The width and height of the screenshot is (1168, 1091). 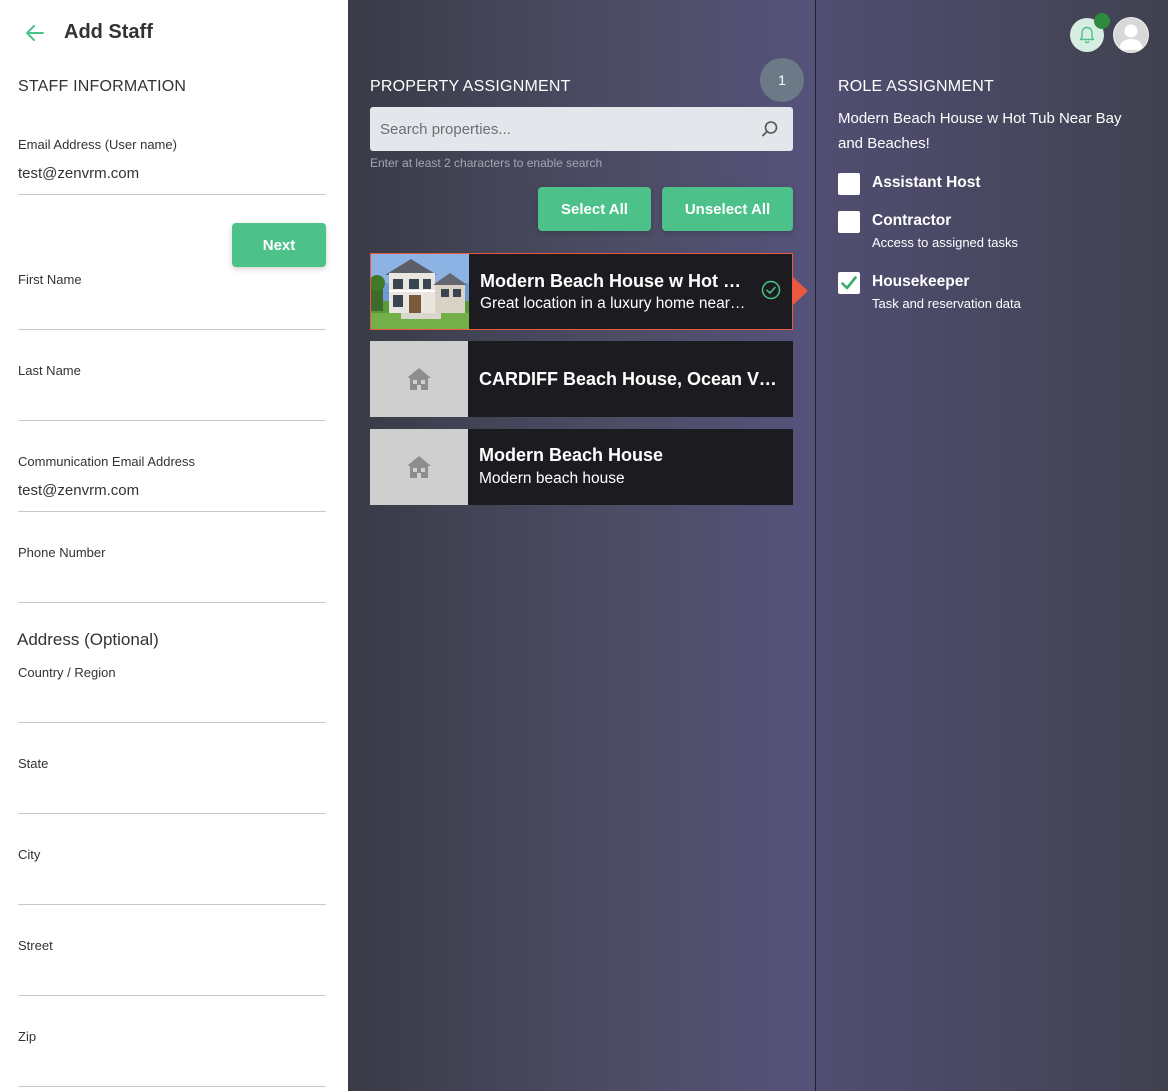 I want to click on role-description: Task and reservation data, so click(x=946, y=303).